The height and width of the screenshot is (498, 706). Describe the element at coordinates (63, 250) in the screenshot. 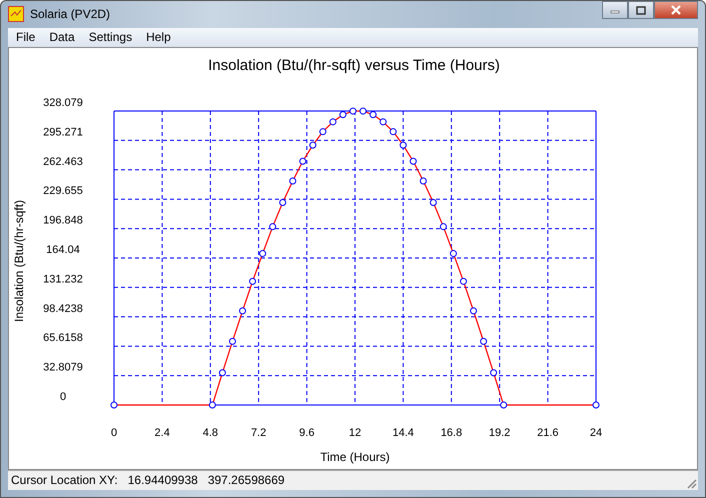

I see `y-tick-label: 164.04` at that location.